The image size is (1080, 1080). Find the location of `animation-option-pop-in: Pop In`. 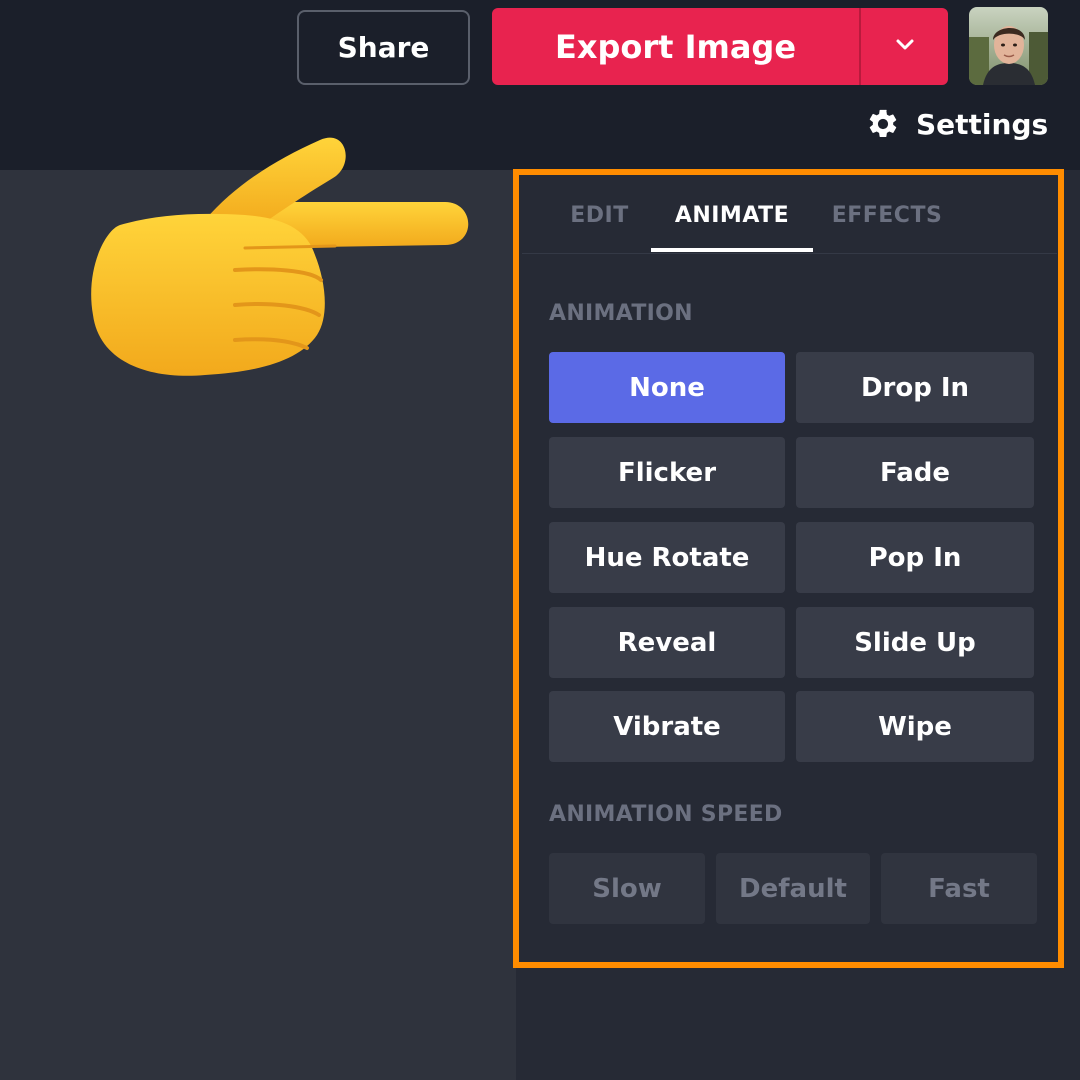

animation-option-pop-in: Pop In is located at coordinates (915, 557).